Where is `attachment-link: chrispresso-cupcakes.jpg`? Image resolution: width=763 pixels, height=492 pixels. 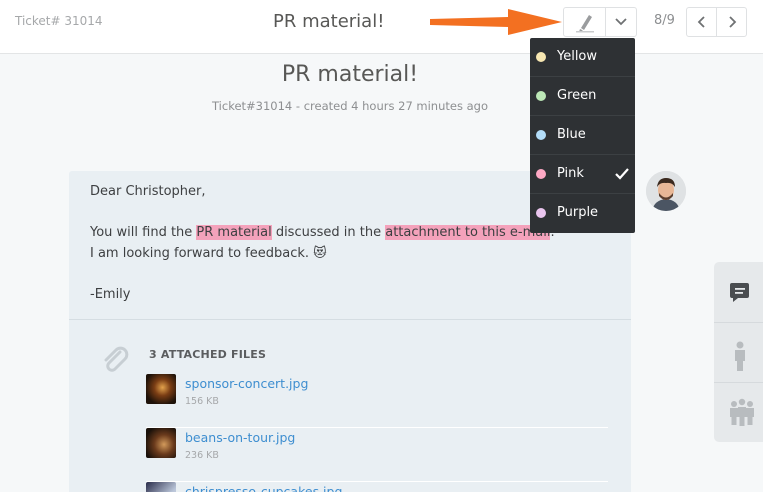 attachment-link: chrispresso-cupcakes.jpg is located at coordinates (263, 488).